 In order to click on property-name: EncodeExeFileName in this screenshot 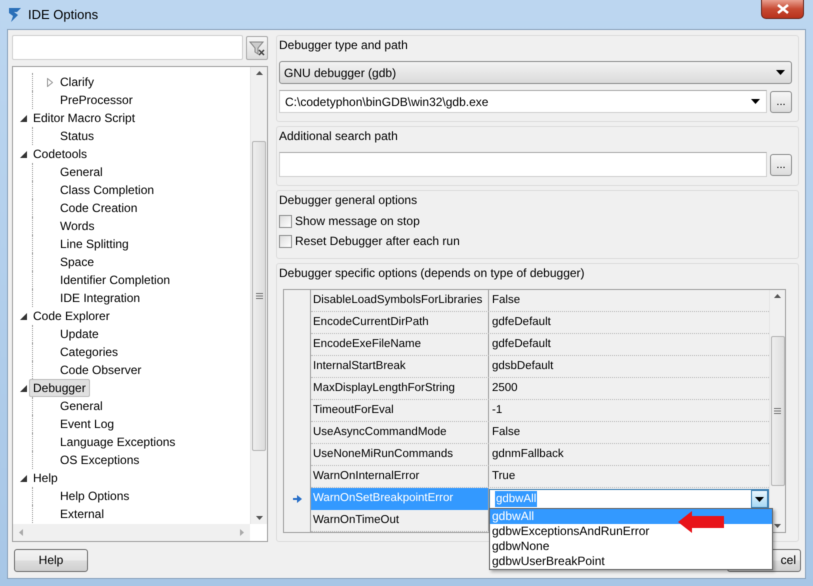, I will do `click(400, 344)`.